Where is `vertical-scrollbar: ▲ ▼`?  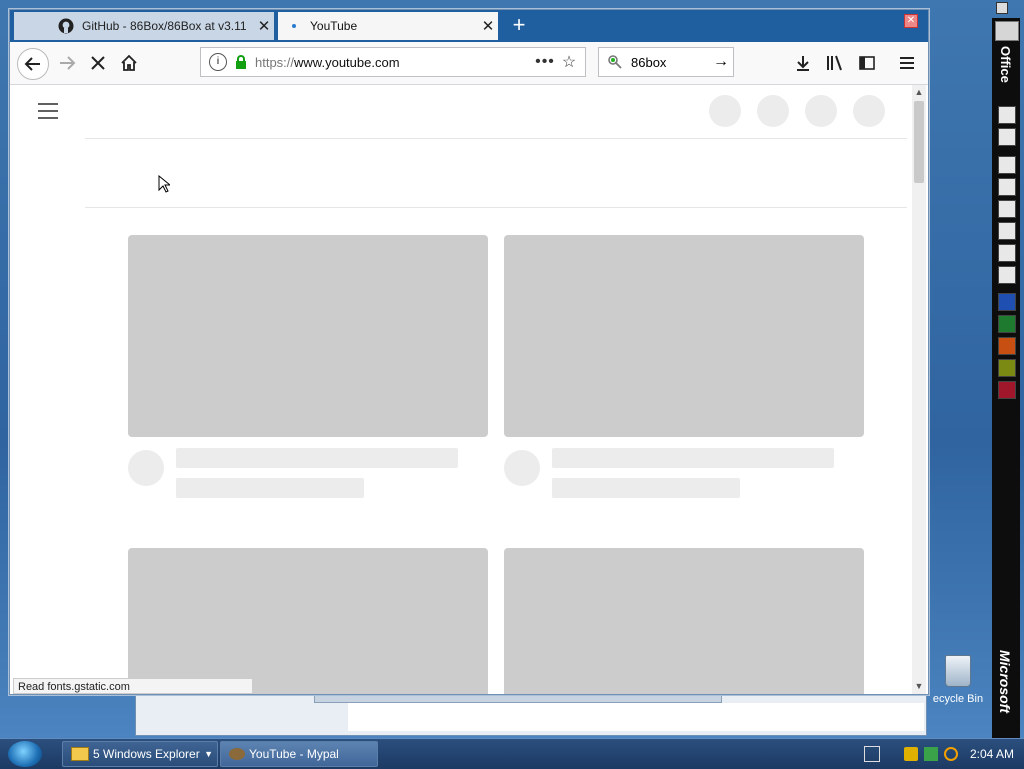 vertical-scrollbar: ▲ ▼ is located at coordinates (919, 389).